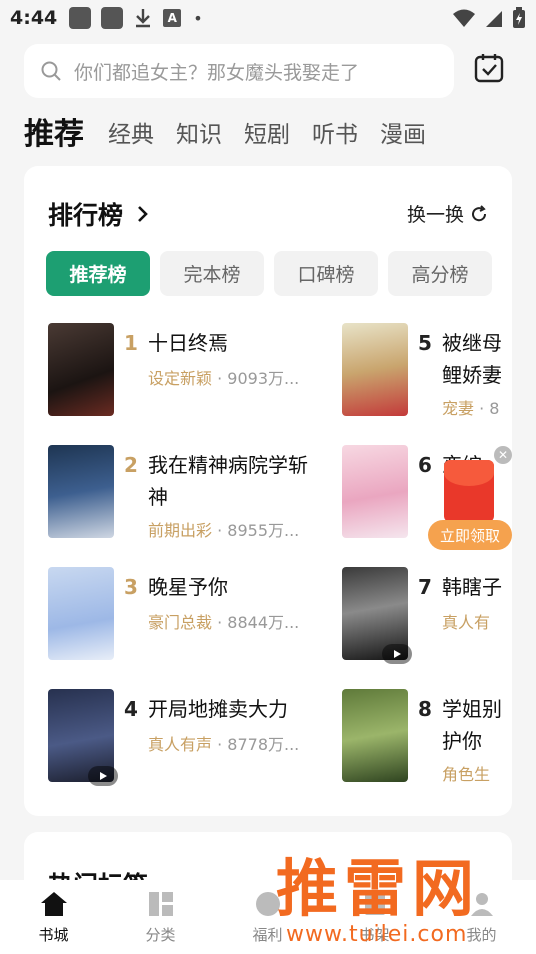 The image size is (536, 954). Describe the element at coordinates (53, 935) in the screenshot. I see `nav-label: 书城` at that location.